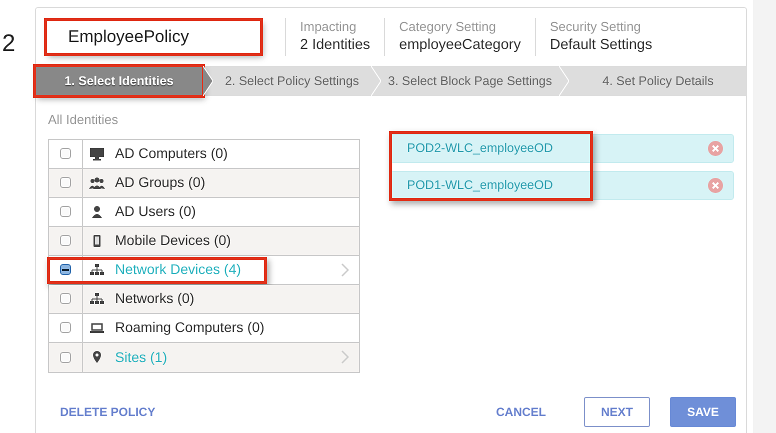  I want to click on selected-identity-chip: POD1-WLC_employeeOD, so click(562, 185).